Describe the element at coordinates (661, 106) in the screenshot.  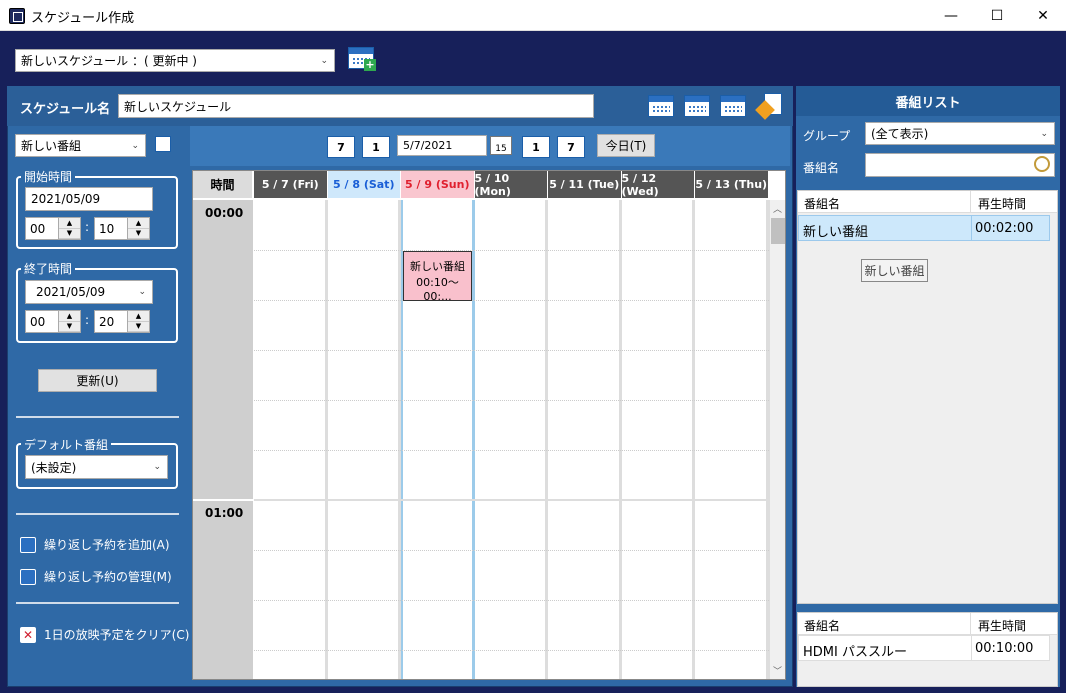
I see `save-schedule-button` at that location.